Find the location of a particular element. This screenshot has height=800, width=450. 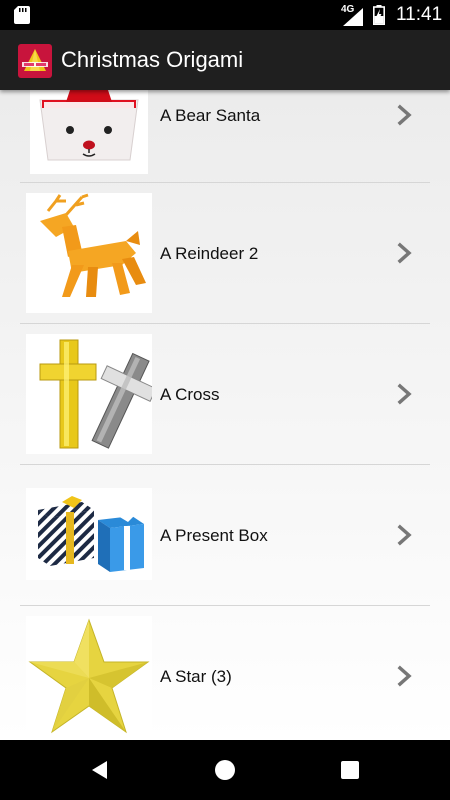

battery-icon is located at coordinates (379, 15).